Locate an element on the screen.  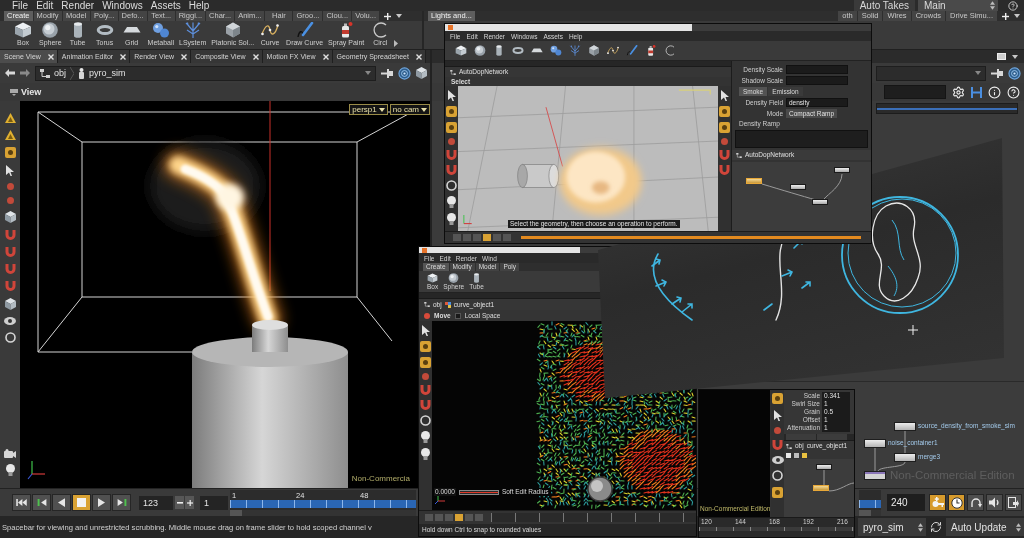
take-select: Main is located at coordinates (958, 5).